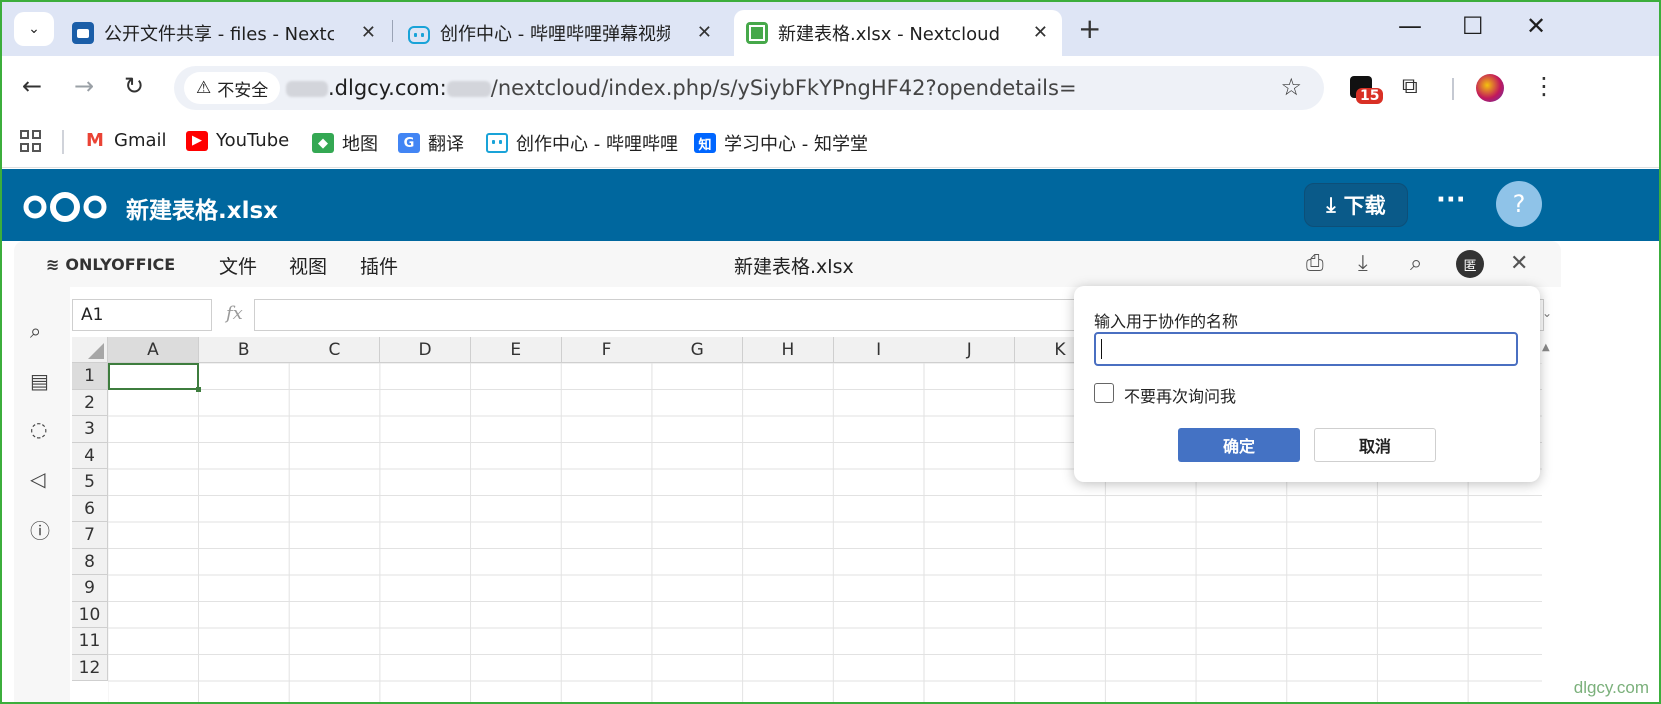  What do you see at coordinates (95, 140) in the screenshot?
I see `gmail-icon: M` at bounding box center [95, 140].